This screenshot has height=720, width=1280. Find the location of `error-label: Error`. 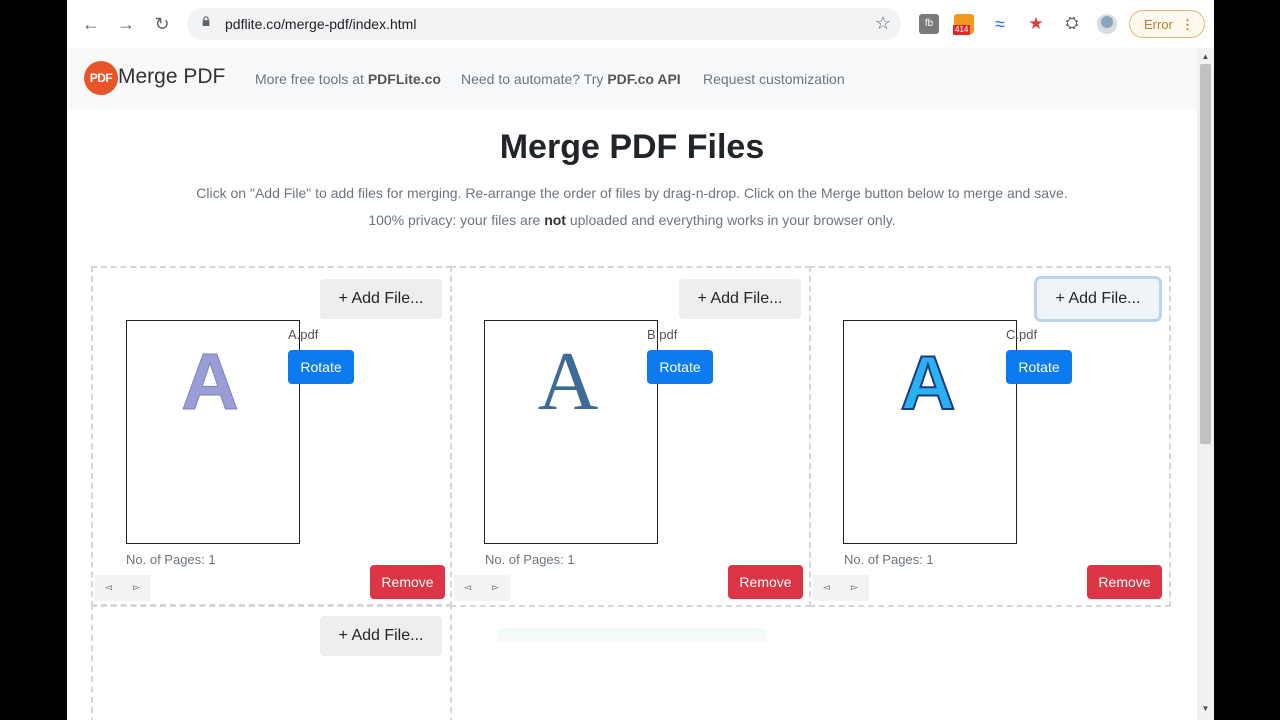

error-label: Error is located at coordinates (1158, 24).